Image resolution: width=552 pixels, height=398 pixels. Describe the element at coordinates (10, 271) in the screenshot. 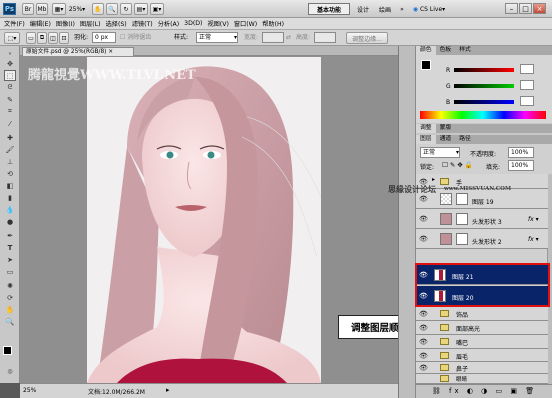

I see `shape-tool-icon: ▭` at that location.